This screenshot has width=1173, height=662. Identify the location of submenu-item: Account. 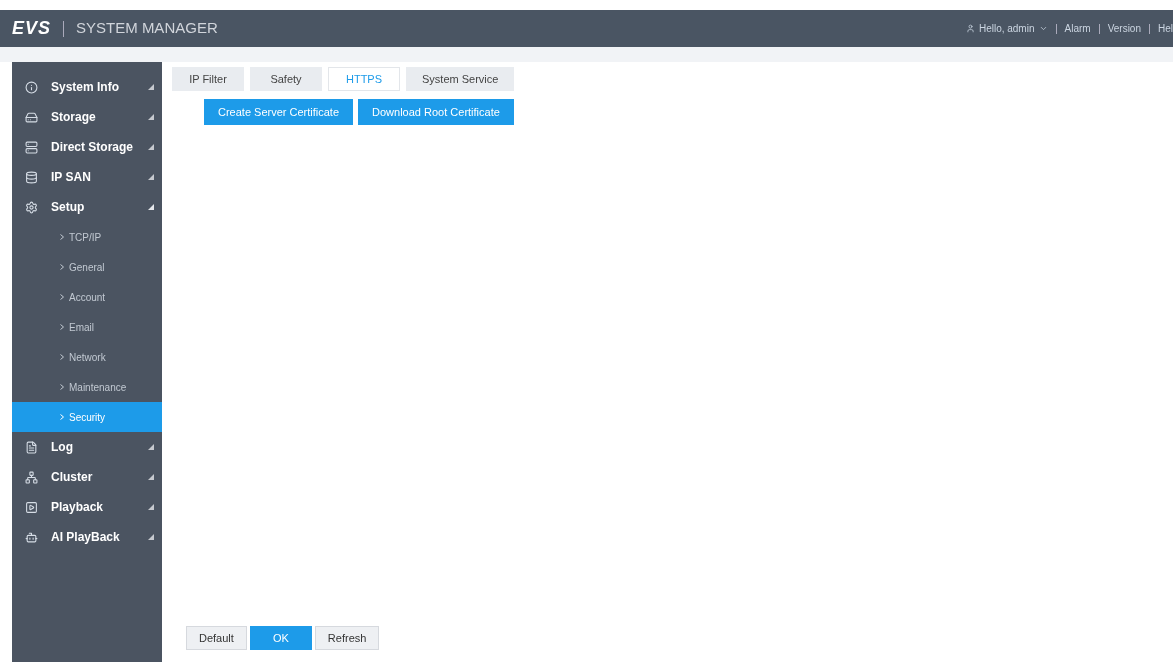
(87, 297).